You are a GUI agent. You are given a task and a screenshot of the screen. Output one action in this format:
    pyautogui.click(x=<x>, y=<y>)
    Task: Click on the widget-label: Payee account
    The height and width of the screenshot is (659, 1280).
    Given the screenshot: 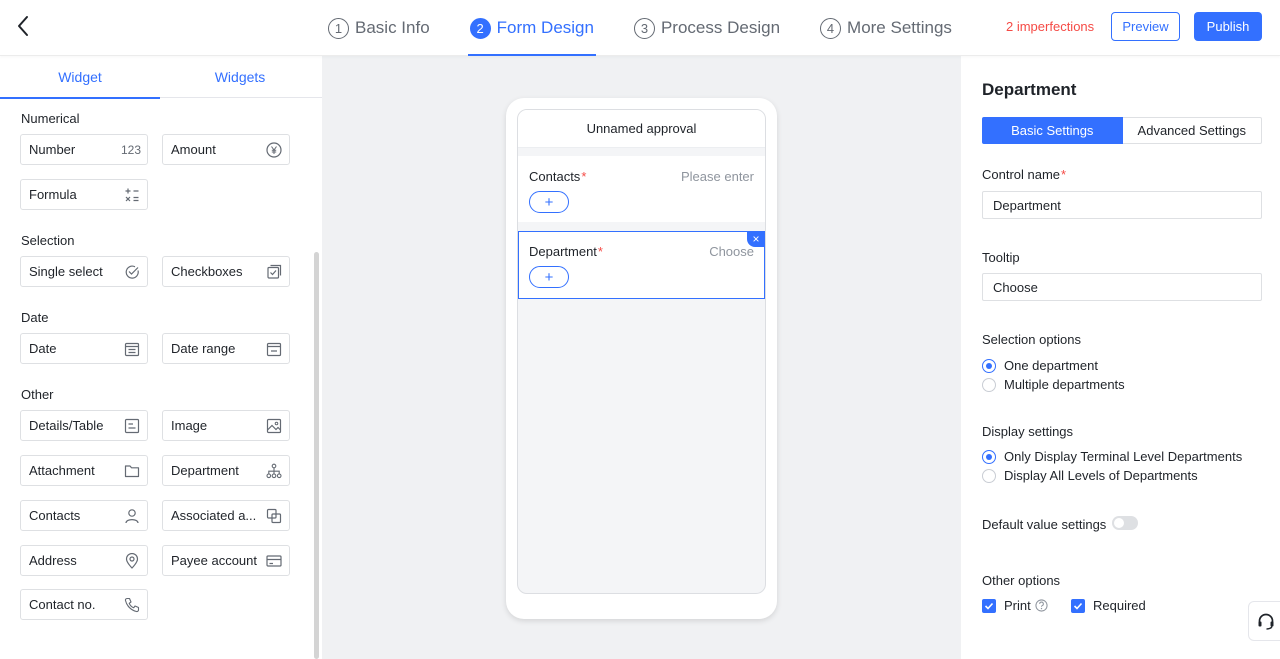 What is the action you would take?
    pyautogui.click(x=214, y=560)
    